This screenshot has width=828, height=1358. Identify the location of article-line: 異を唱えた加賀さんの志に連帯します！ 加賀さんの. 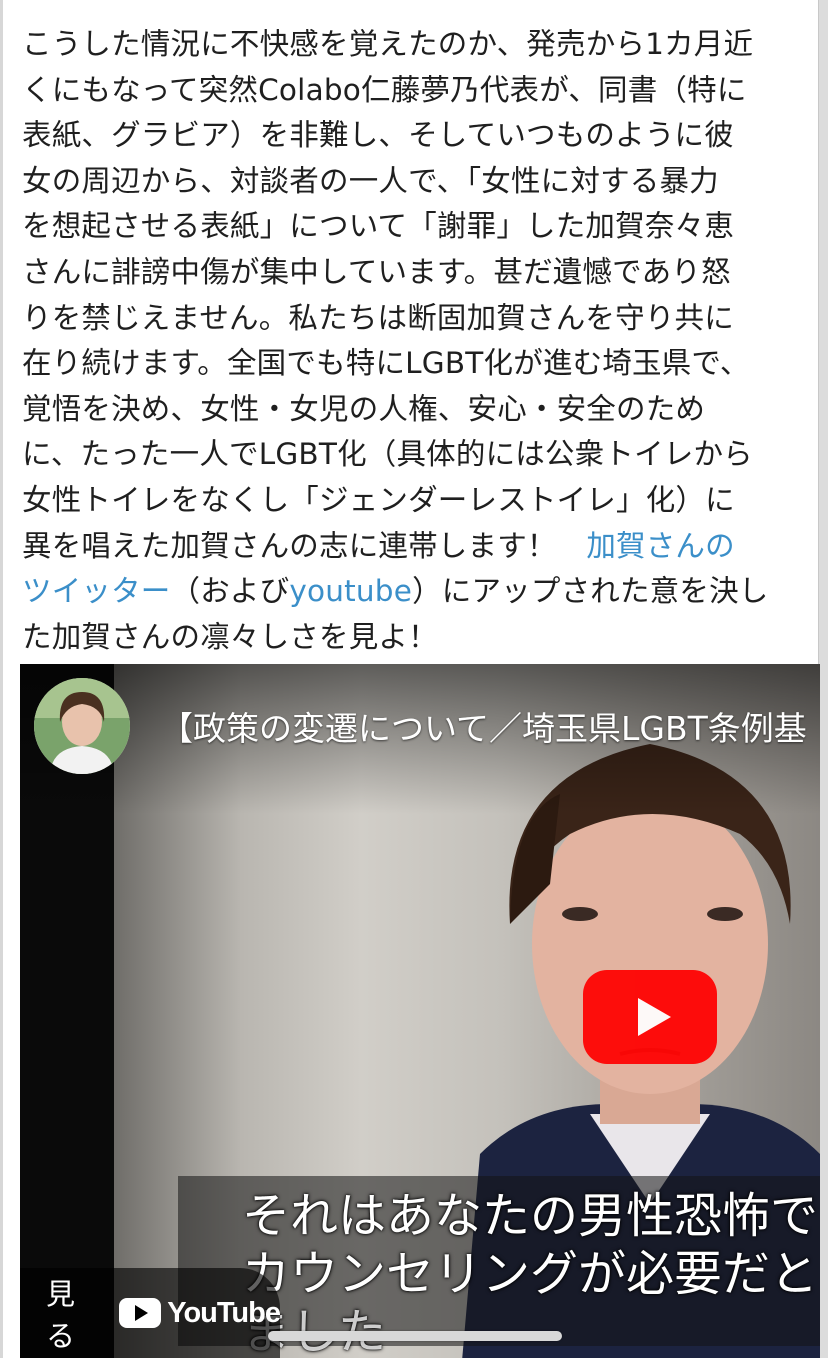
(417, 547).